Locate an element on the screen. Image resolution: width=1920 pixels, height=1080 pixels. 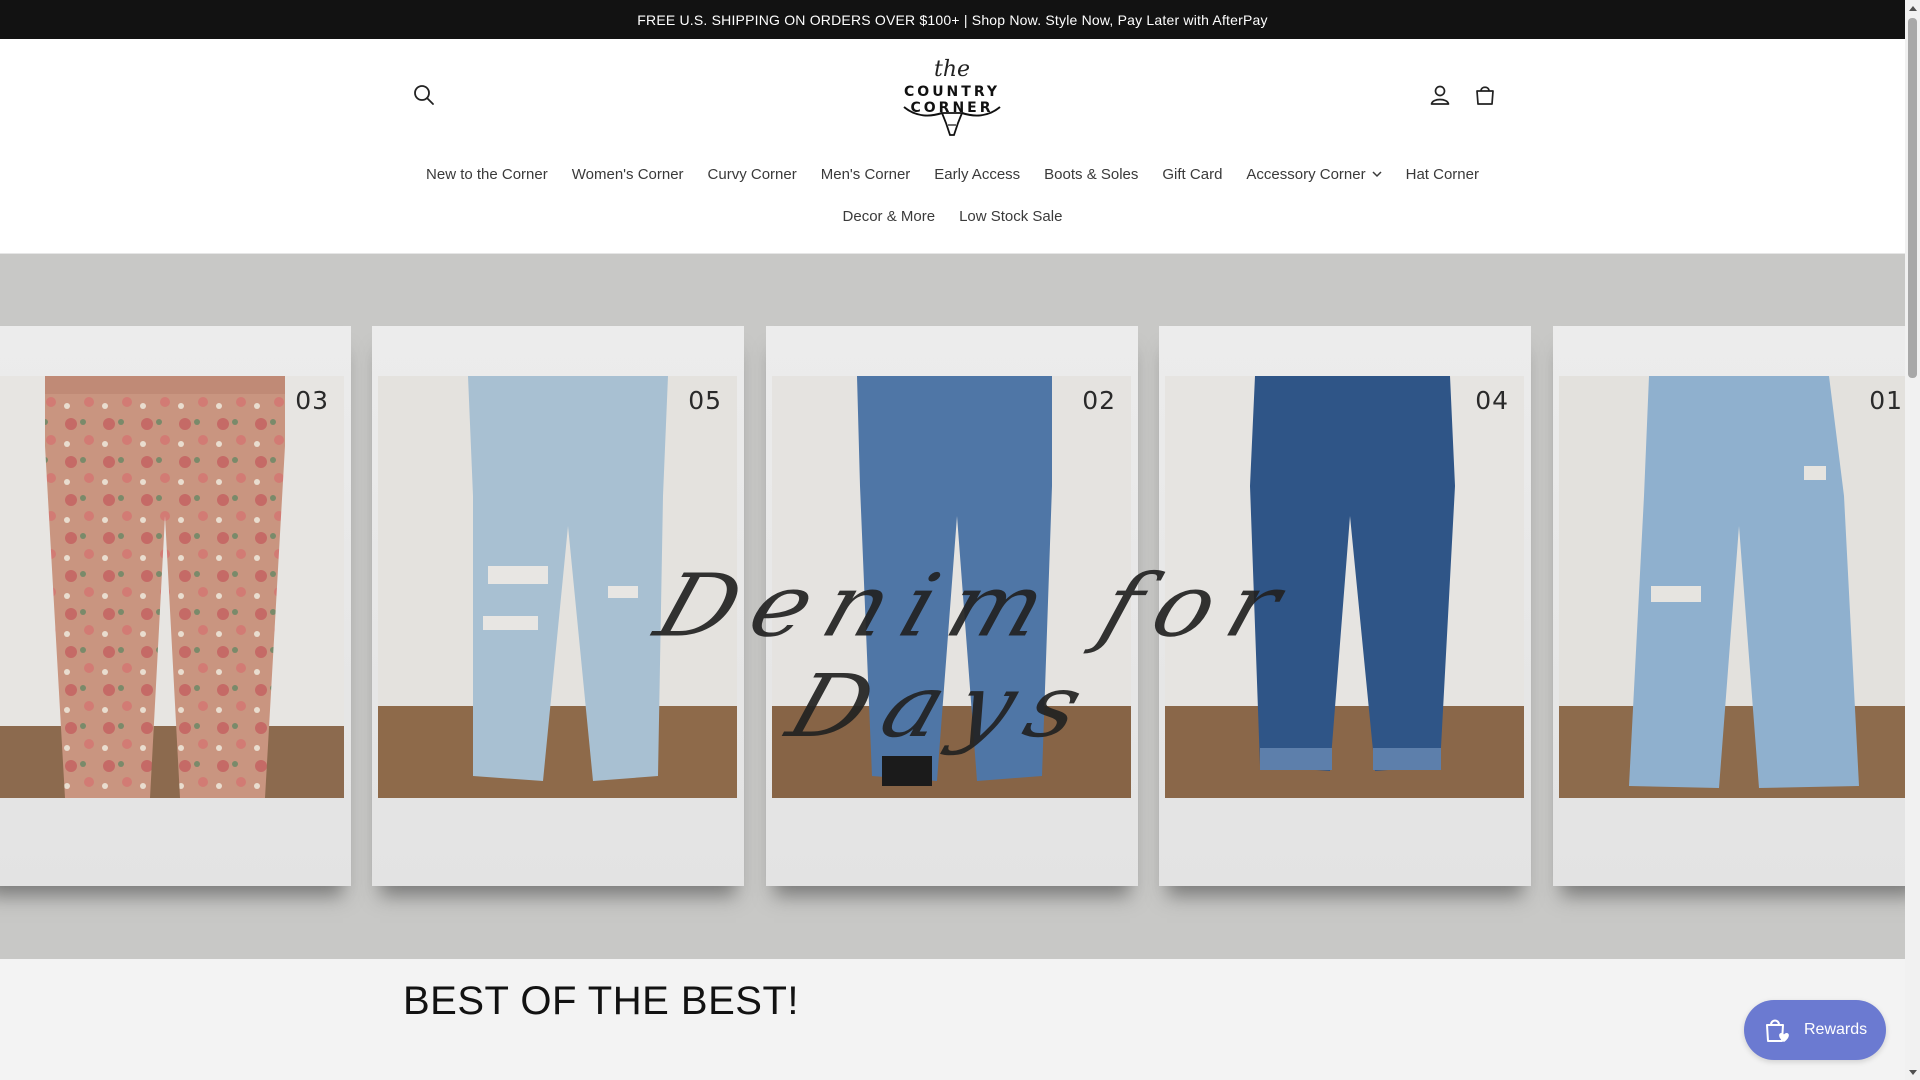
search-icon is located at coordinates (424, 95).